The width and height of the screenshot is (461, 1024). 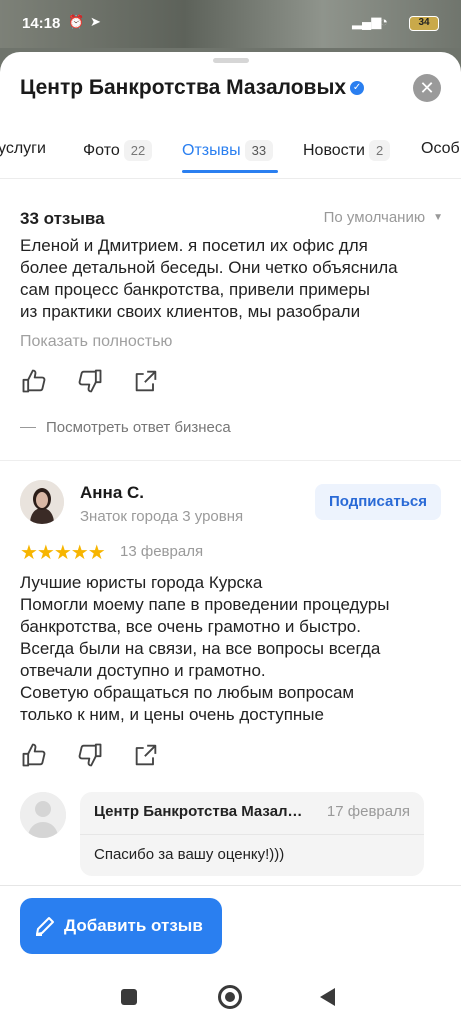 I want to click on tab-reviews: Отзывы 33, so click(x=228, y=150).